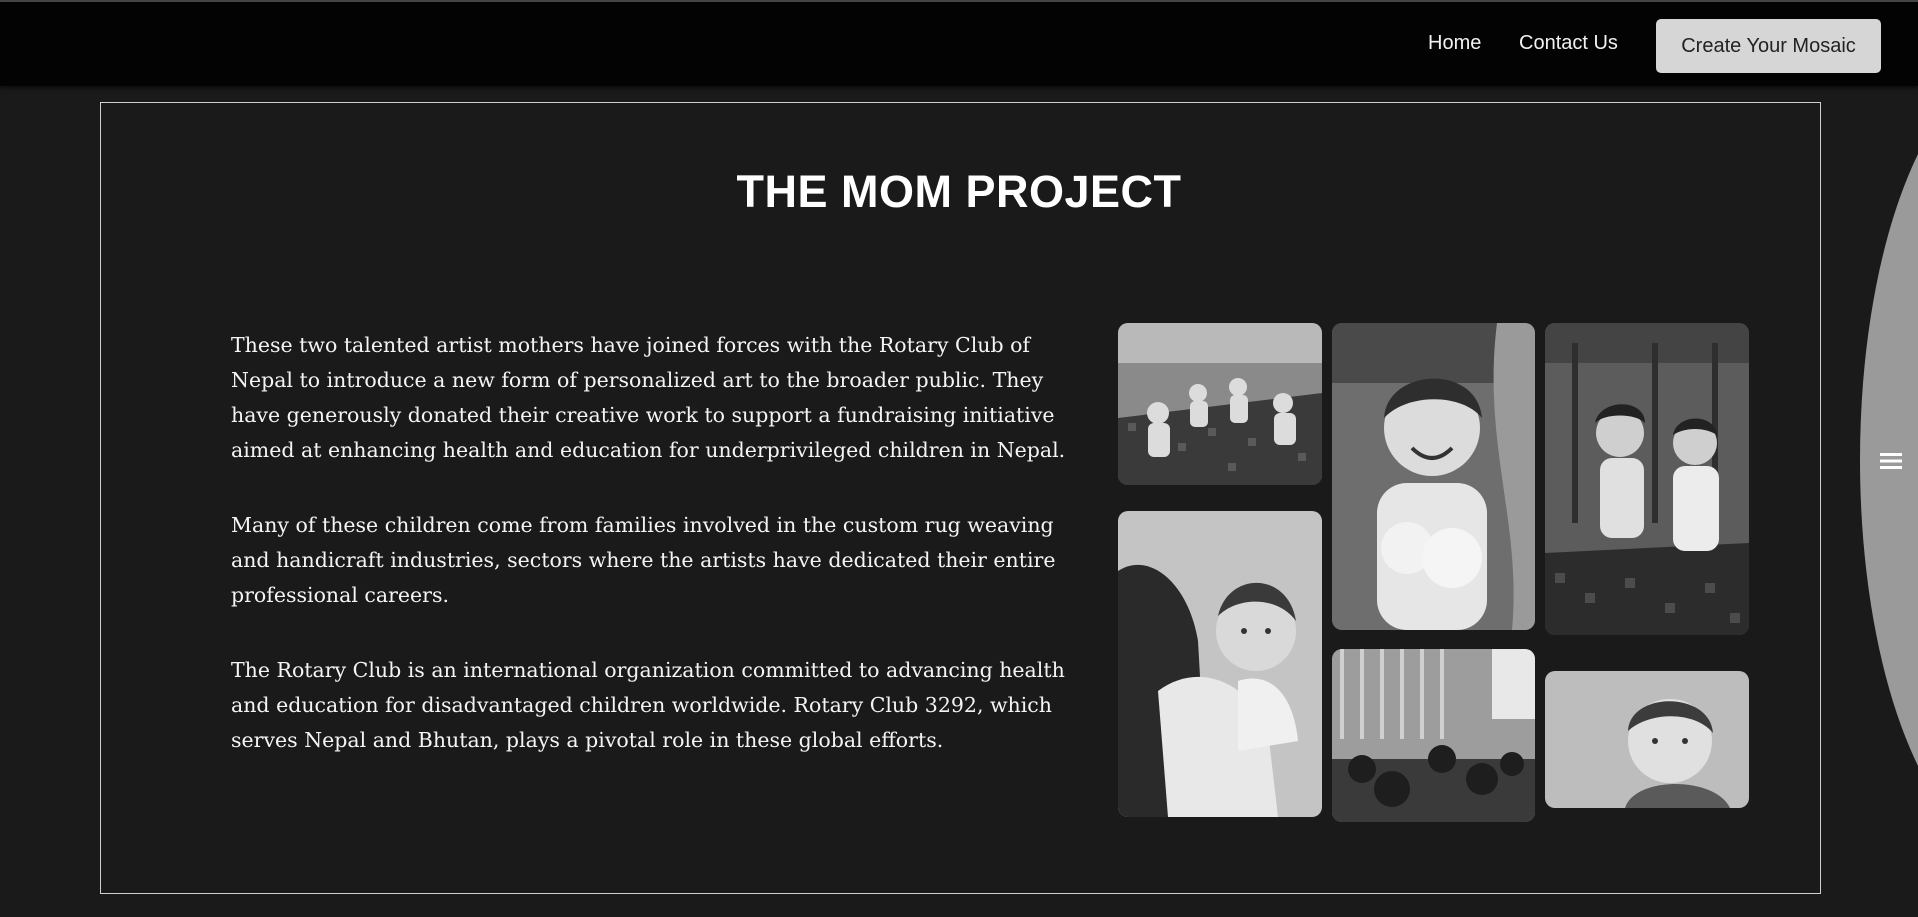 The image size is (1918, 917). What do you see at coordinates (1647, 739) in the screenshot?
I see `photo-baby-portrait` at bounding box center [1647, 739].